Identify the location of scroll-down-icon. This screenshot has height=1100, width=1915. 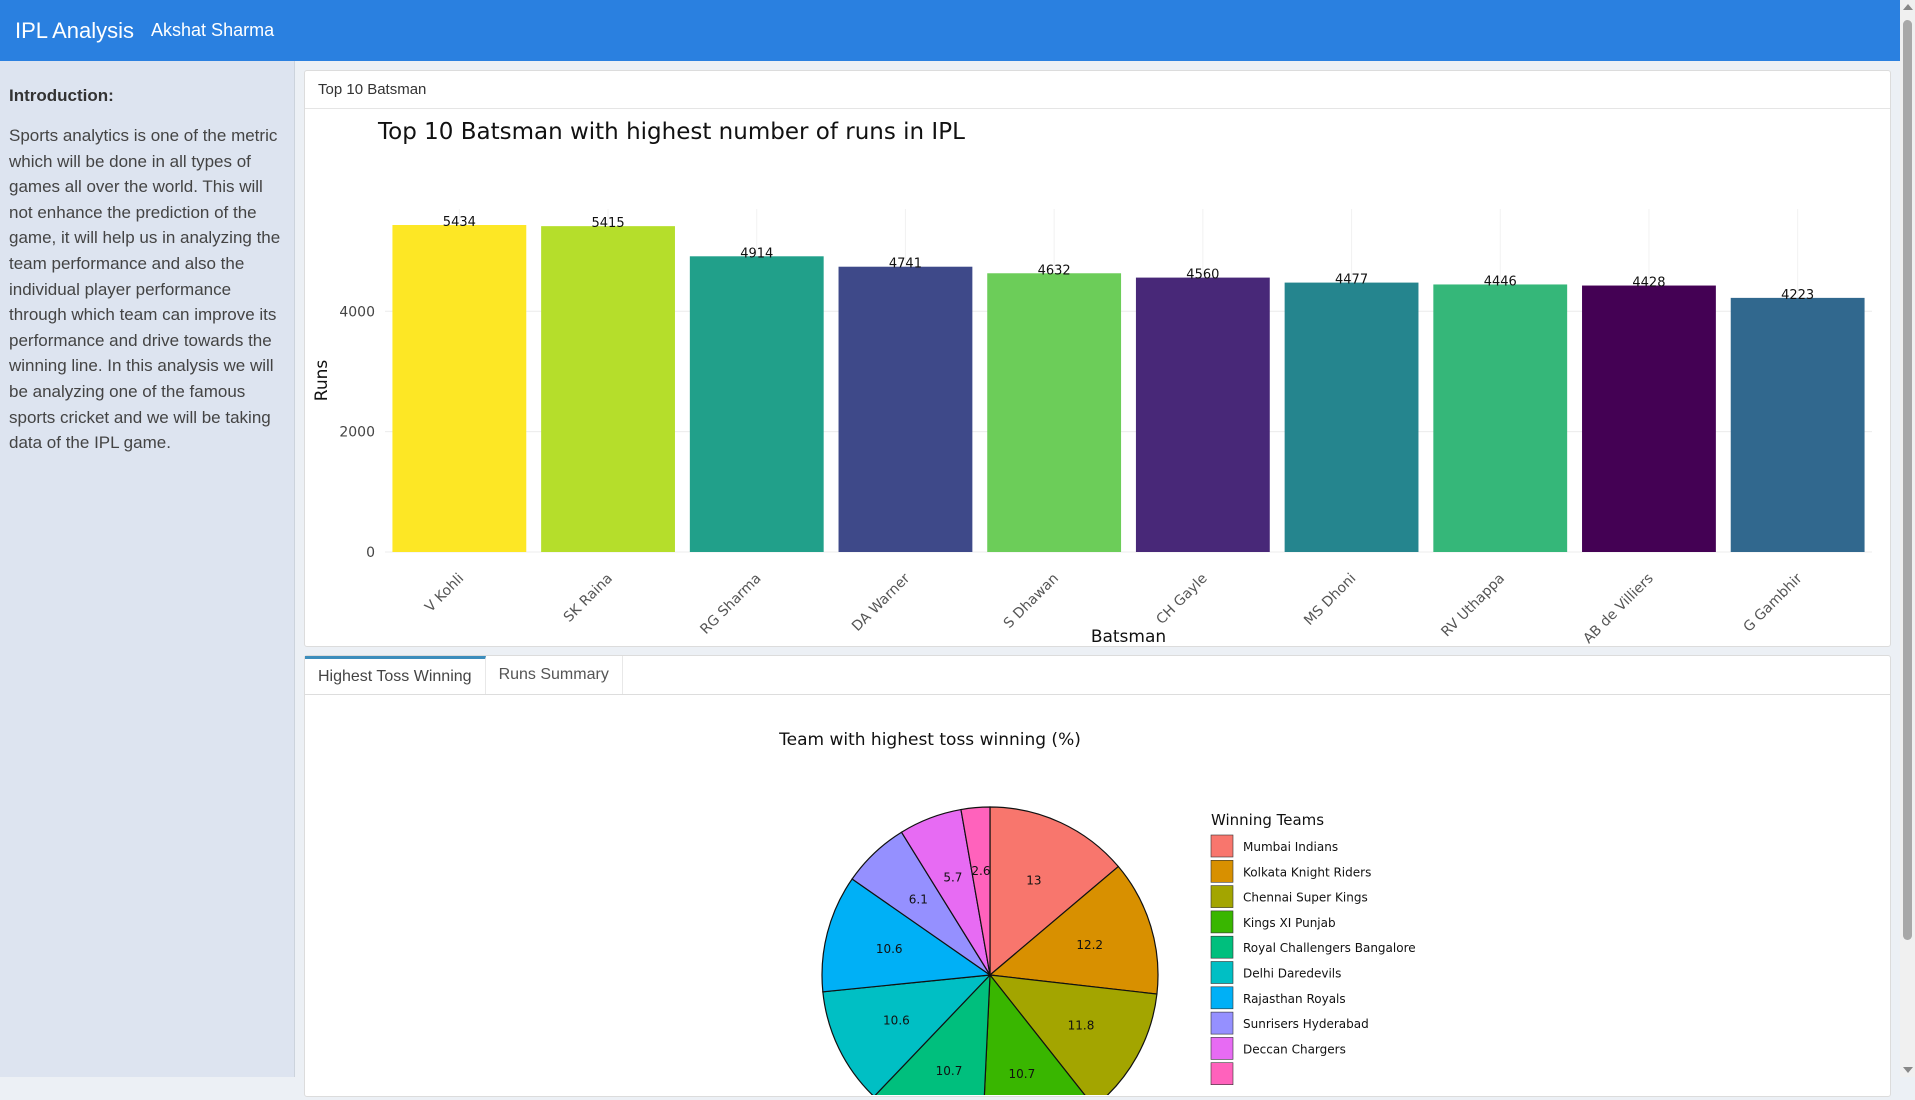
(1908, 1070).